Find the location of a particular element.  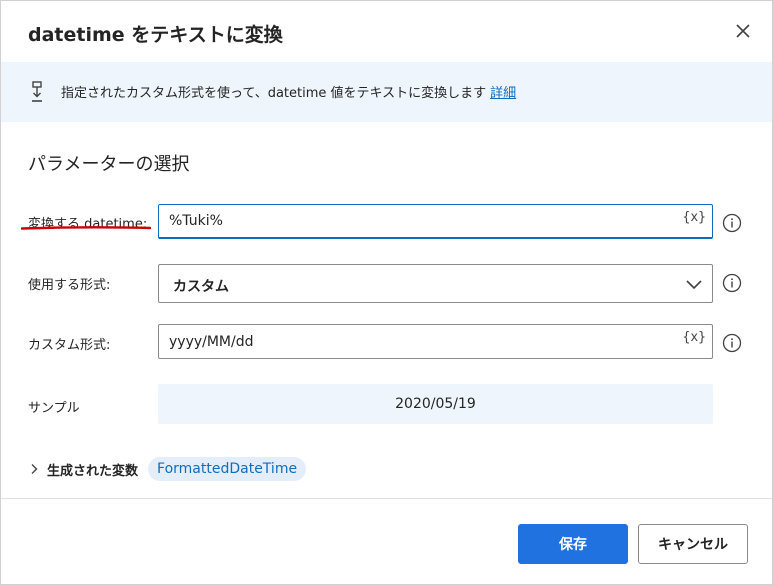

generated-variables-row: 生成された変数 FormattedDateTime is located at coordinates (167, 469).